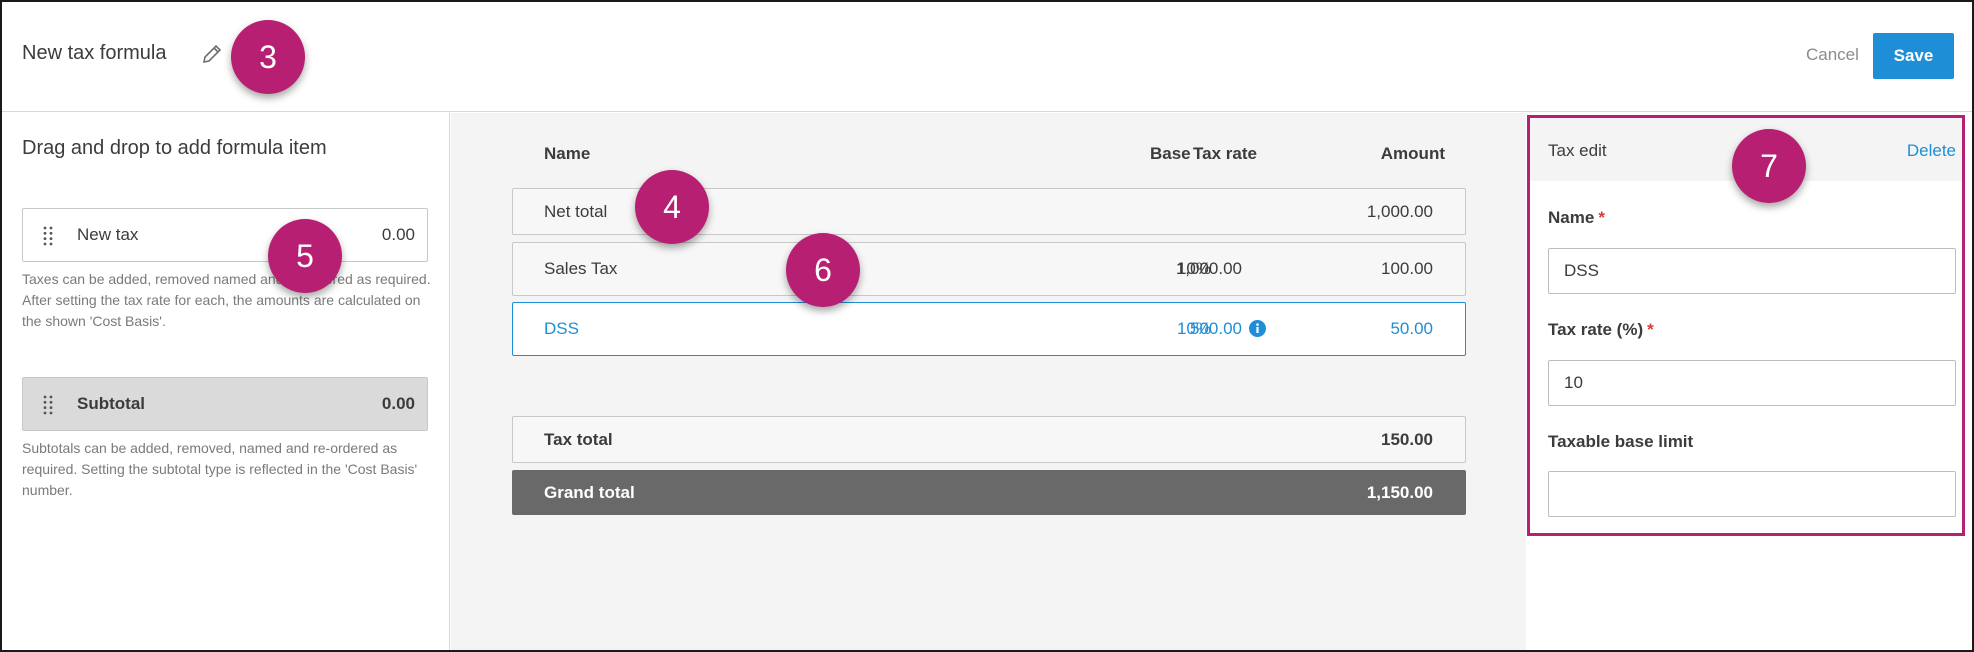  I want to click on row-base: 1,000.00, so click(1208, 268).